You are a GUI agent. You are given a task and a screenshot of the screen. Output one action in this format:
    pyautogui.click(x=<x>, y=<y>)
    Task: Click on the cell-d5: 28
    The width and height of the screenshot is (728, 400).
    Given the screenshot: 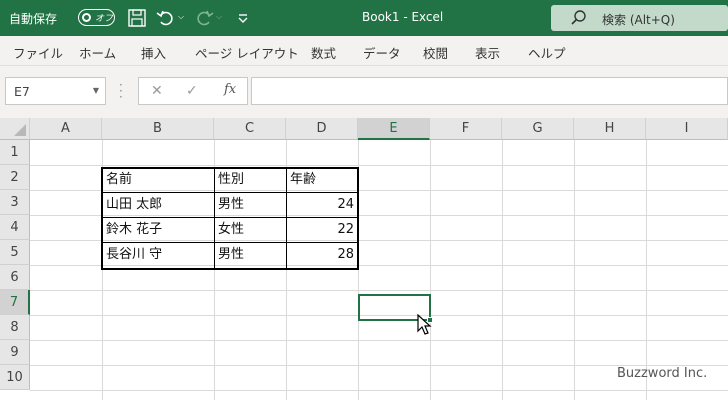 What is the action you would take?
    pyautogui.click(x=322, y=254)
    